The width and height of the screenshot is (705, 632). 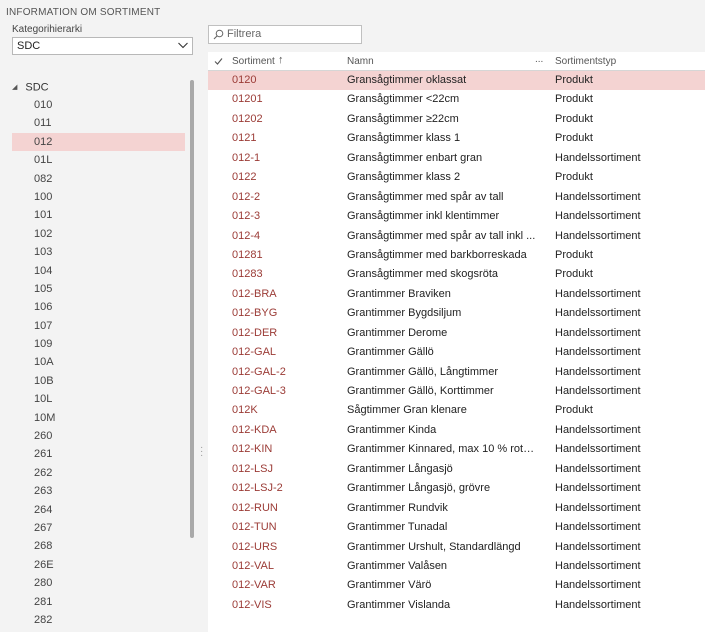 What do you see at coordinates (98, 326) in the screenshot?
I see `tree-item: 107` at bounding box center [98, 326].